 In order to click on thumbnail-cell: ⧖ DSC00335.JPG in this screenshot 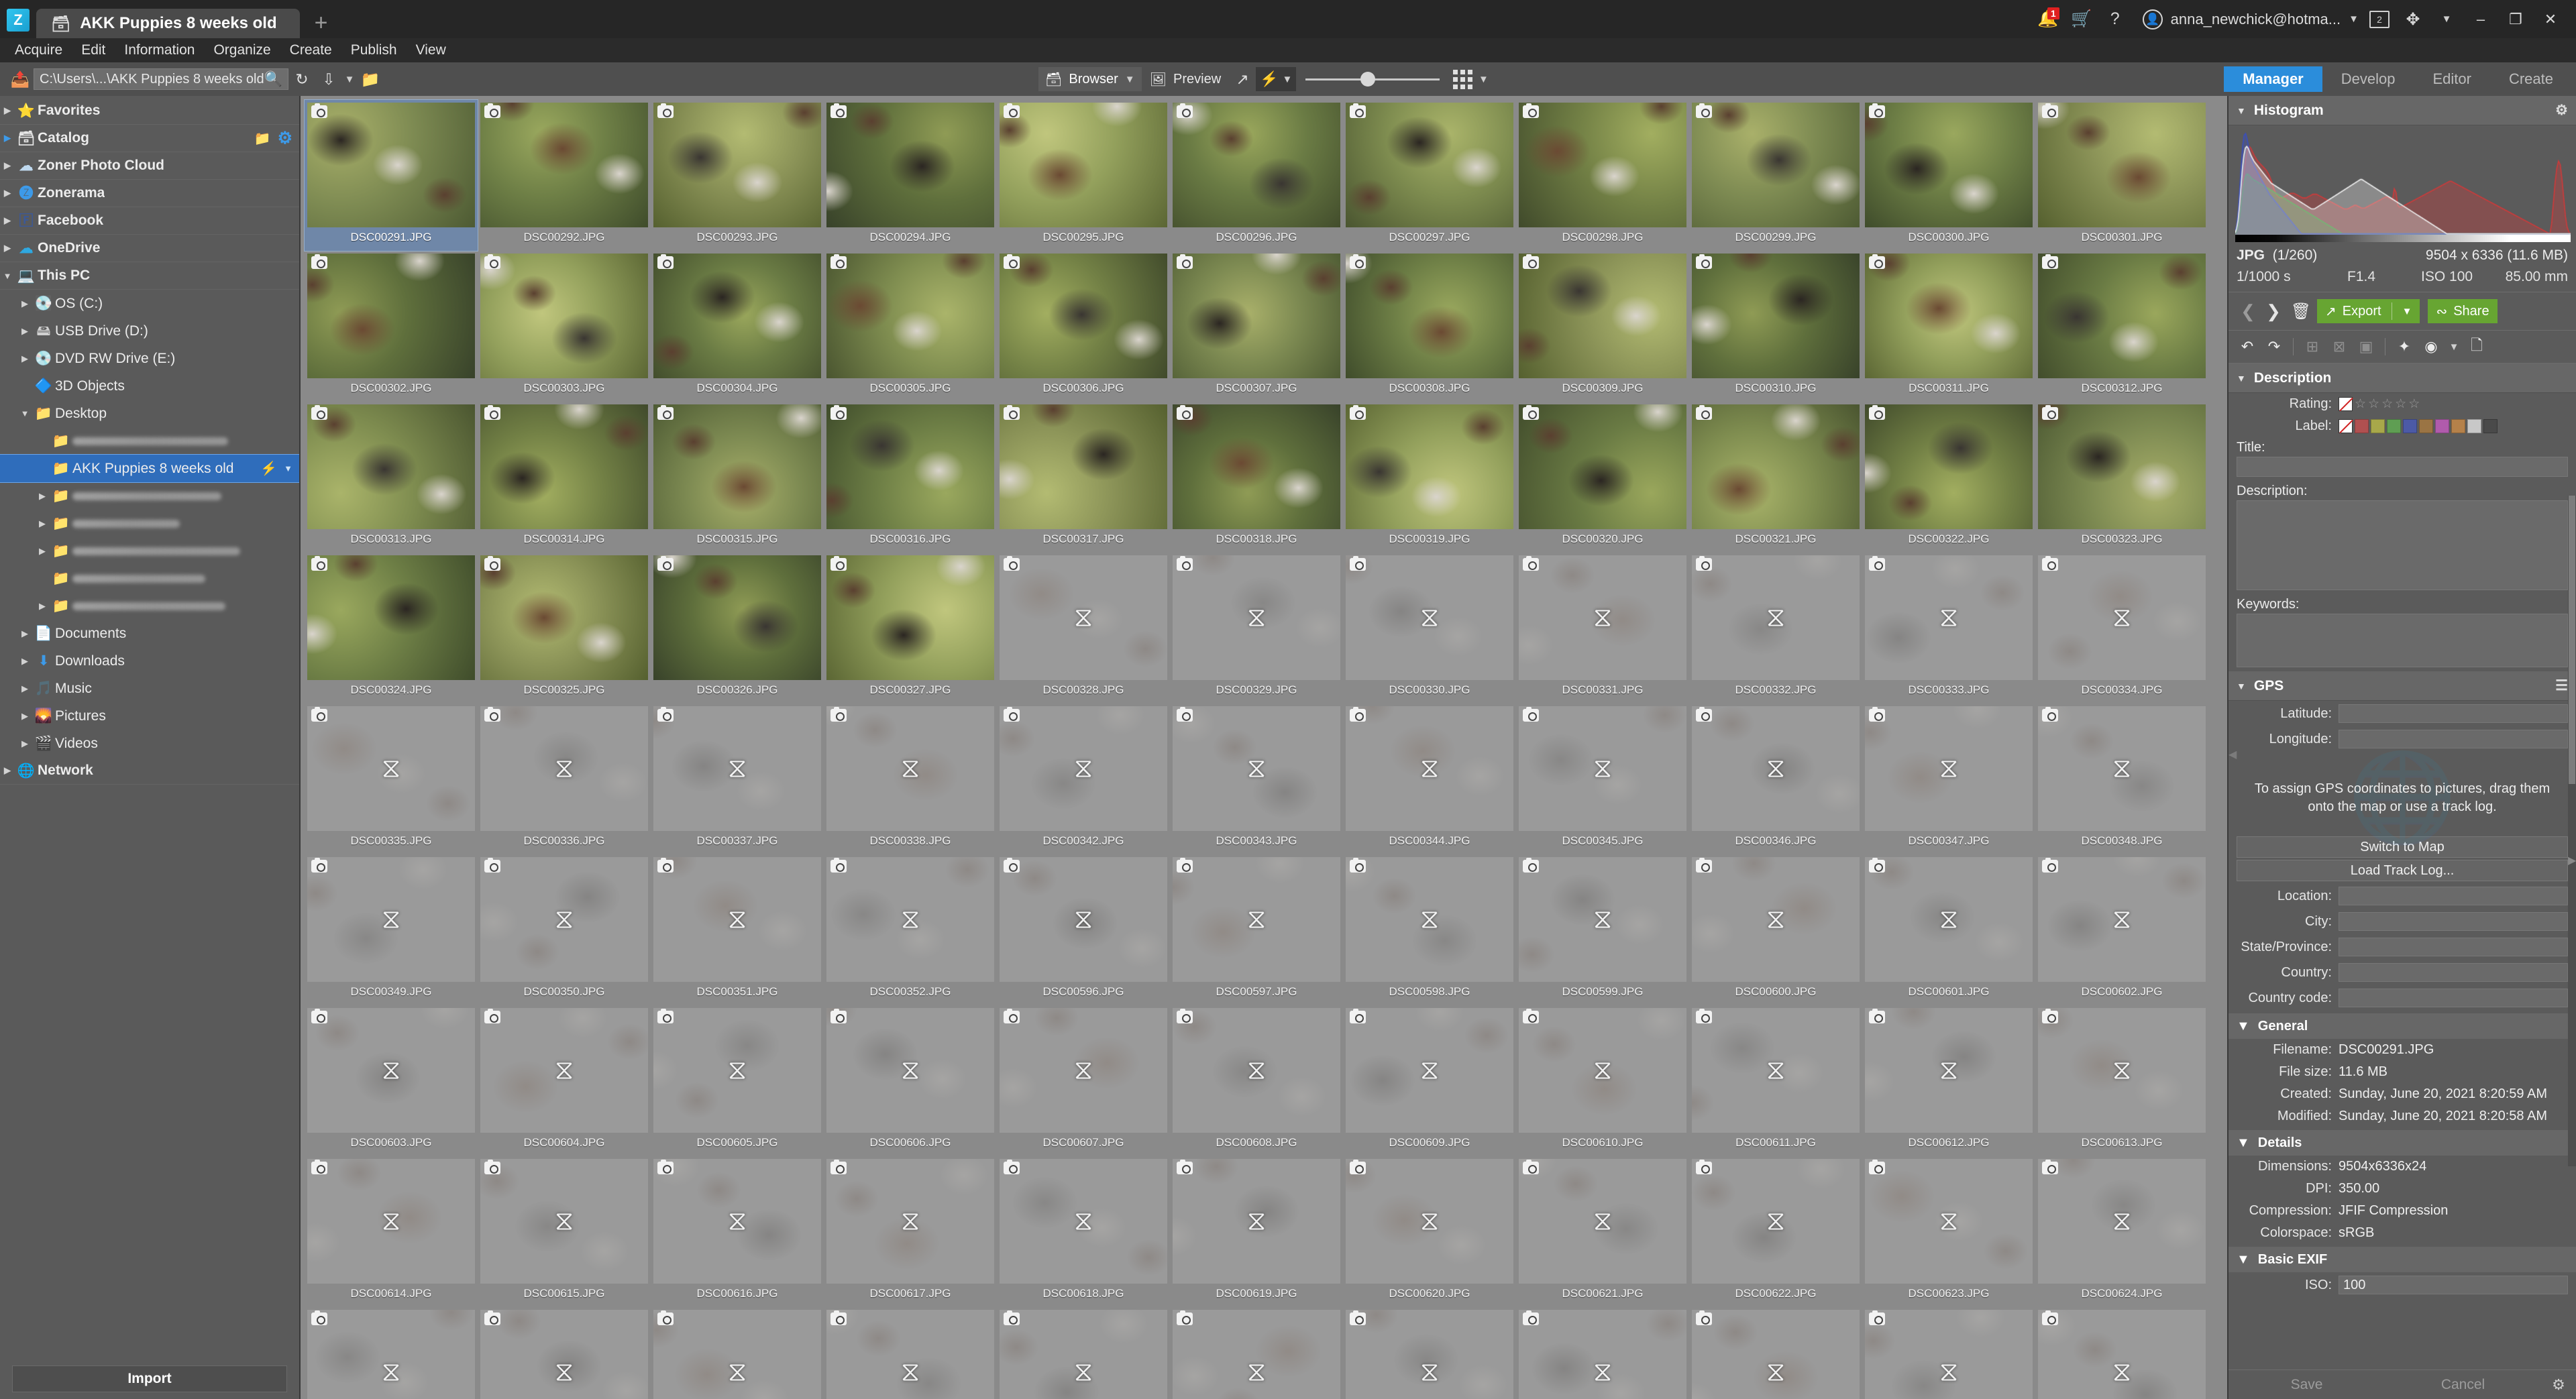, I will do `click(391, 779)`.